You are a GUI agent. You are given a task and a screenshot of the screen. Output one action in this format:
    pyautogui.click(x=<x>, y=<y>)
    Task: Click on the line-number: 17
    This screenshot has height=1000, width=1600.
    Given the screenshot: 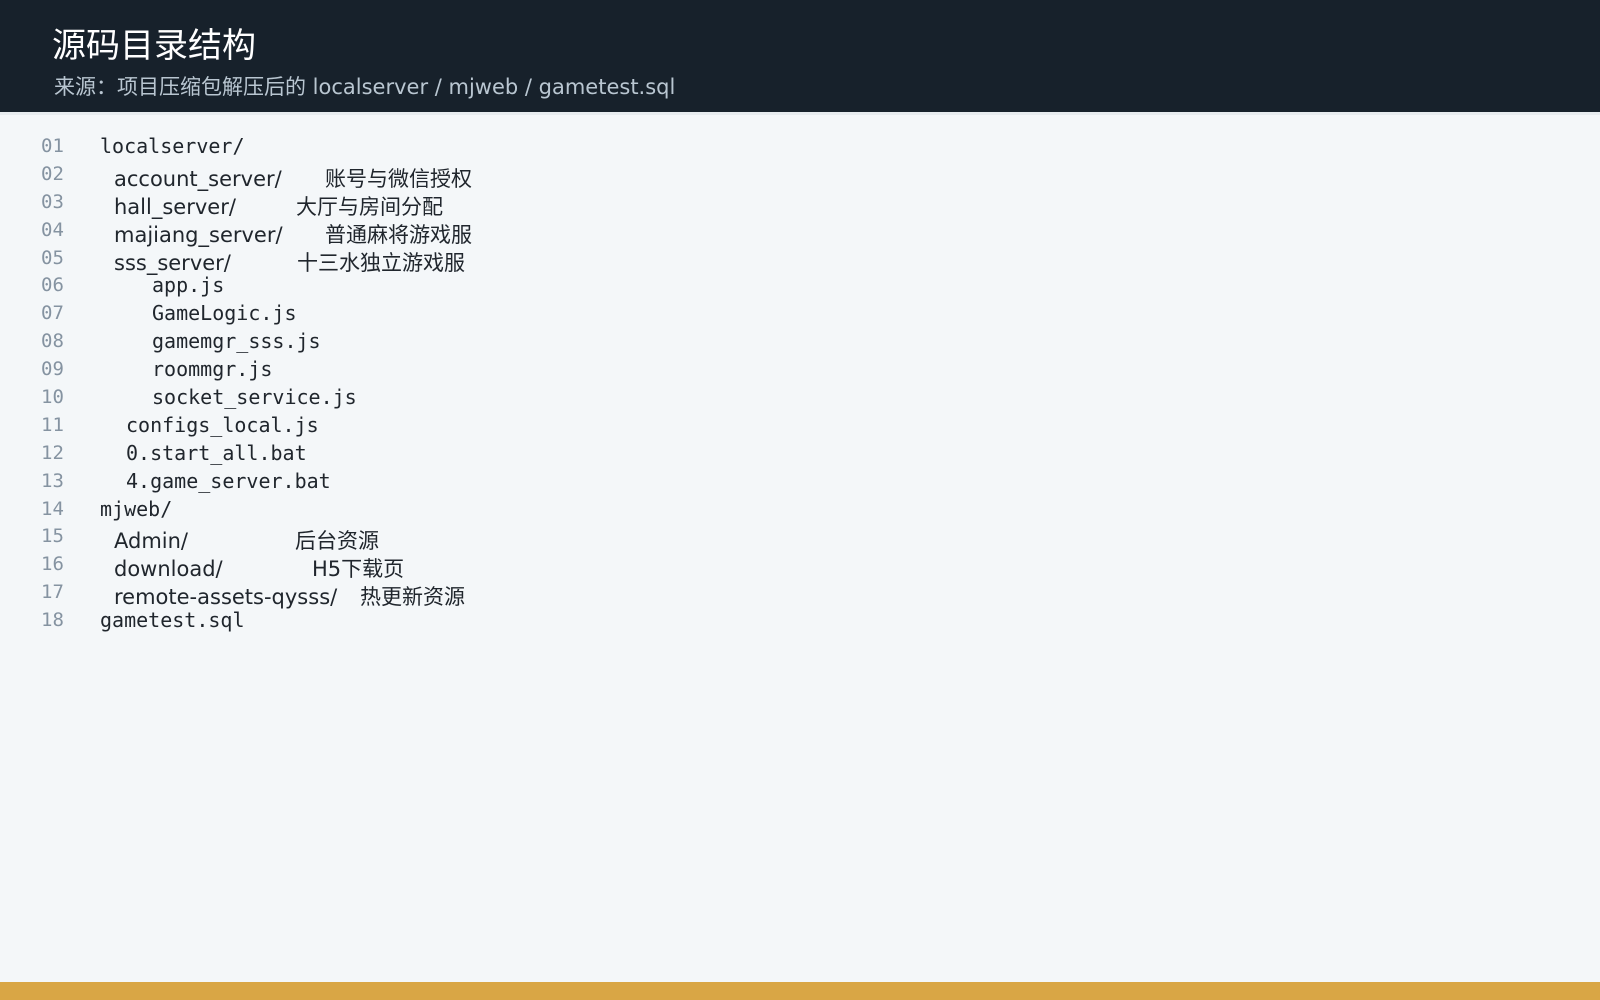 What is the action you would take?
    pyautogui.click(x=52, y=592)
    